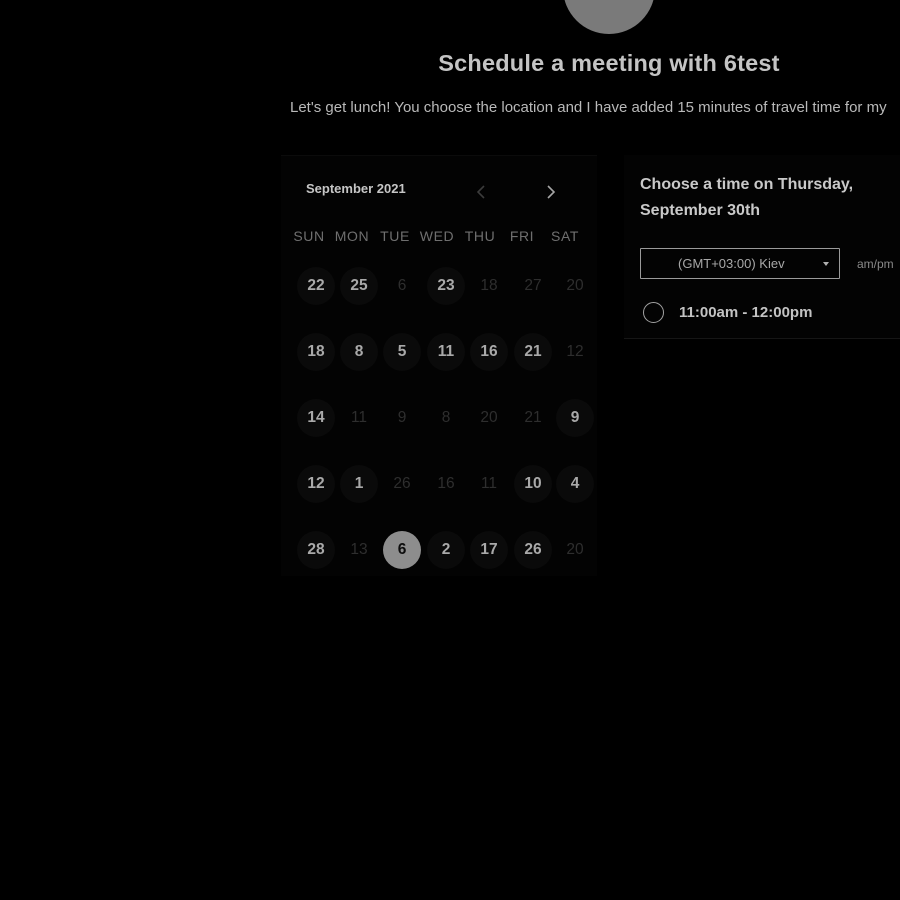 The image size is (900, 900). What do you see at coordinates (746, 312) in the screenshot?
I see `time-slot-label: 11:00am - 12:00pm` at bounding box center [746, 312].